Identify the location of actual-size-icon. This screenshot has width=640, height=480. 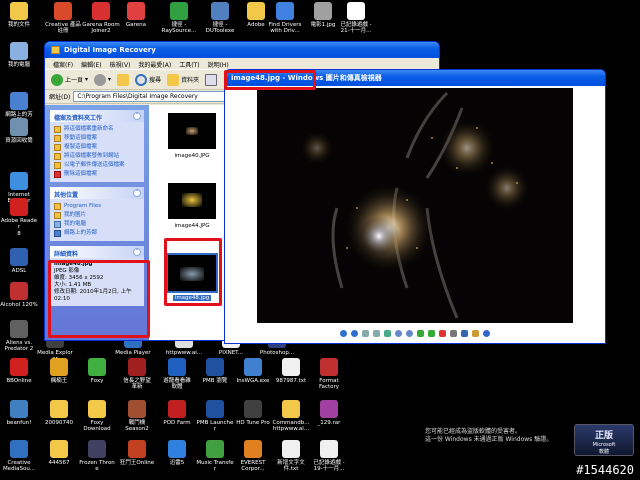
(376, 333).